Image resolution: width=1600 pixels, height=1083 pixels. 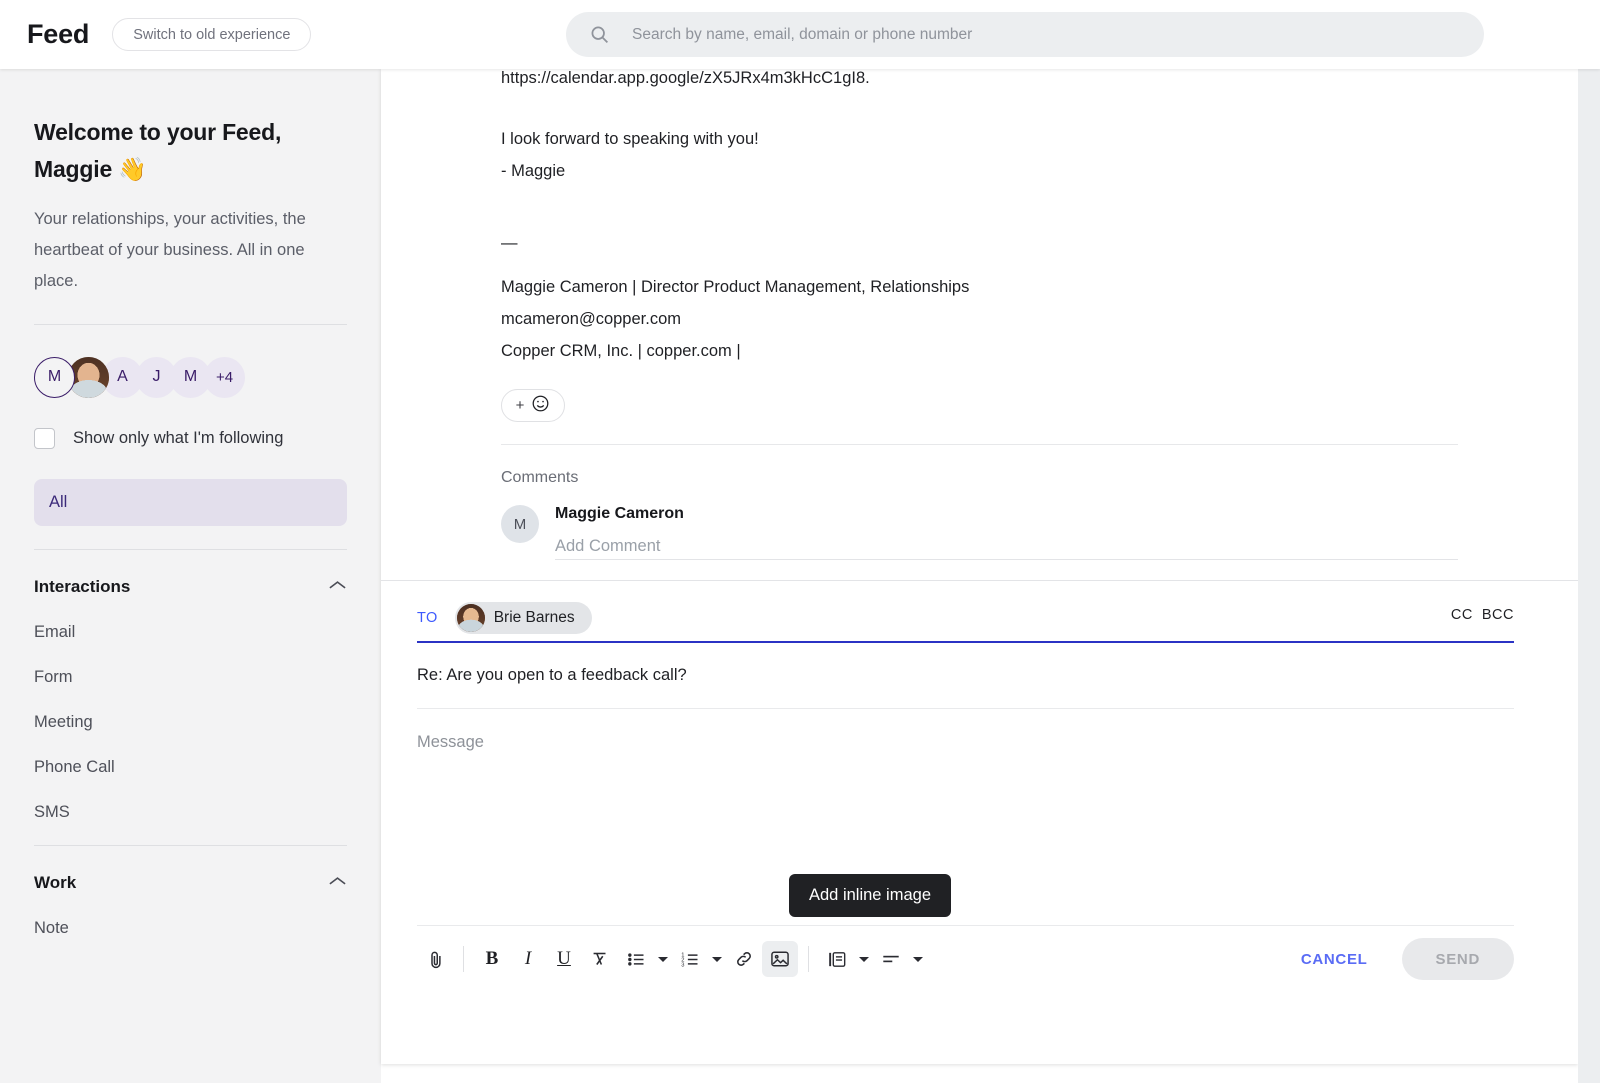 What do you see at coordinates (520, 405) in the screenshot?
I see `plus-icon: +` at bounding box center [520, 405].